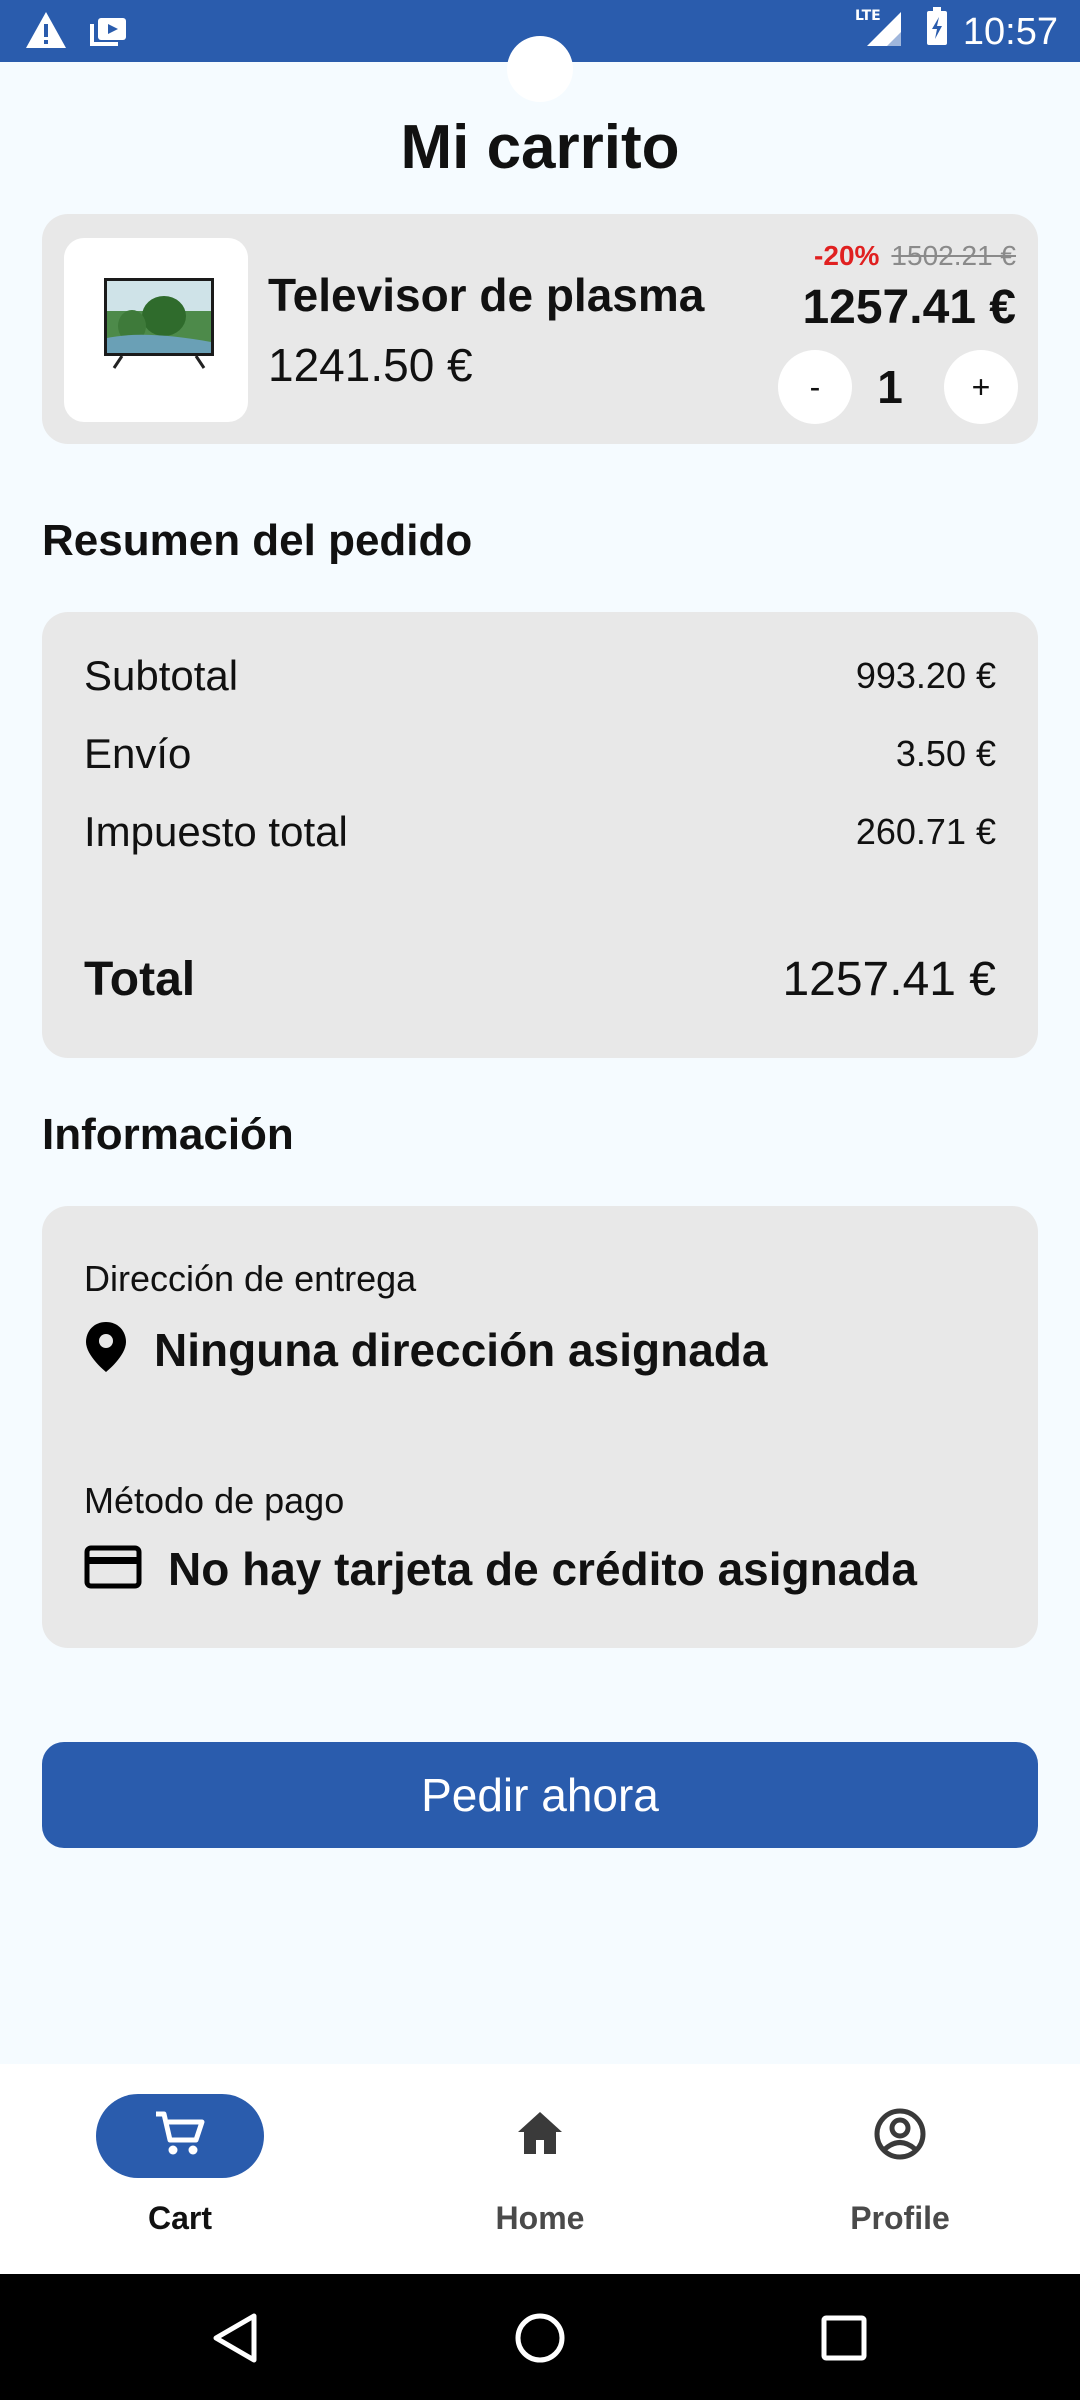  What do you see at coordinates (140, 979) in the screenshot?
I see `total-label: Total` at bounding box center [140, 979].